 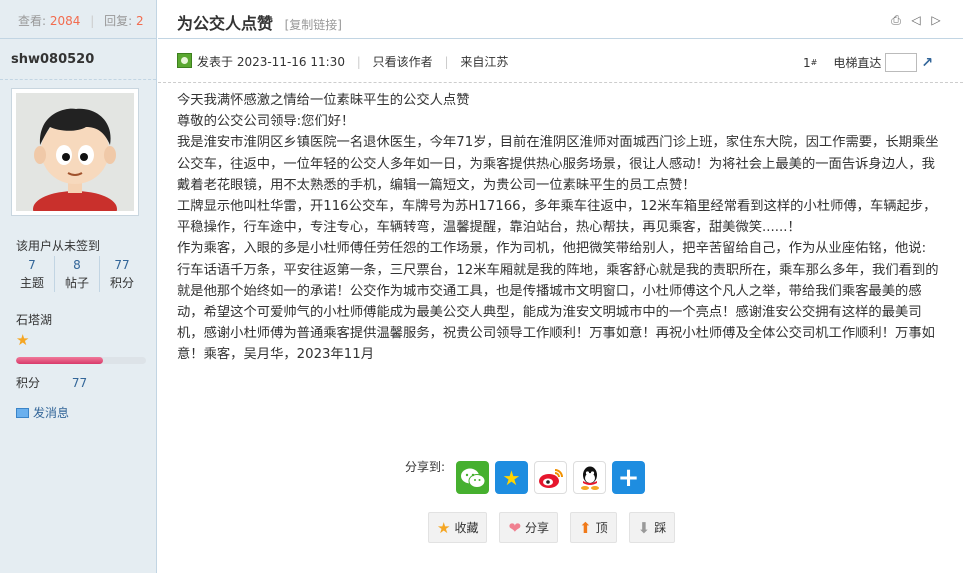 What do you see at coordinates (118, 21) in the screenshot?
I see `replies-label: 回复:` at bounding box center [118, 21].